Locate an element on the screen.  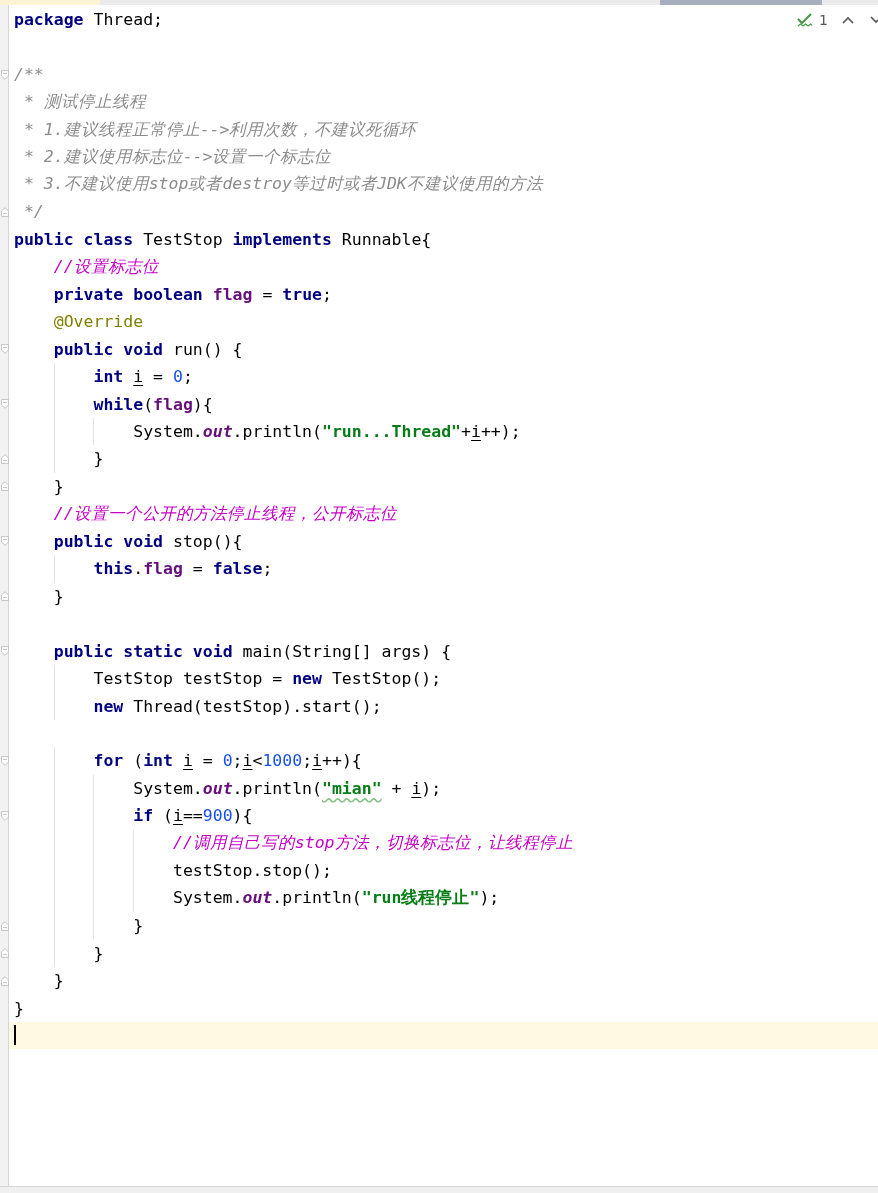
code-line: //设置标志位 is located at coordinates (106, 266).